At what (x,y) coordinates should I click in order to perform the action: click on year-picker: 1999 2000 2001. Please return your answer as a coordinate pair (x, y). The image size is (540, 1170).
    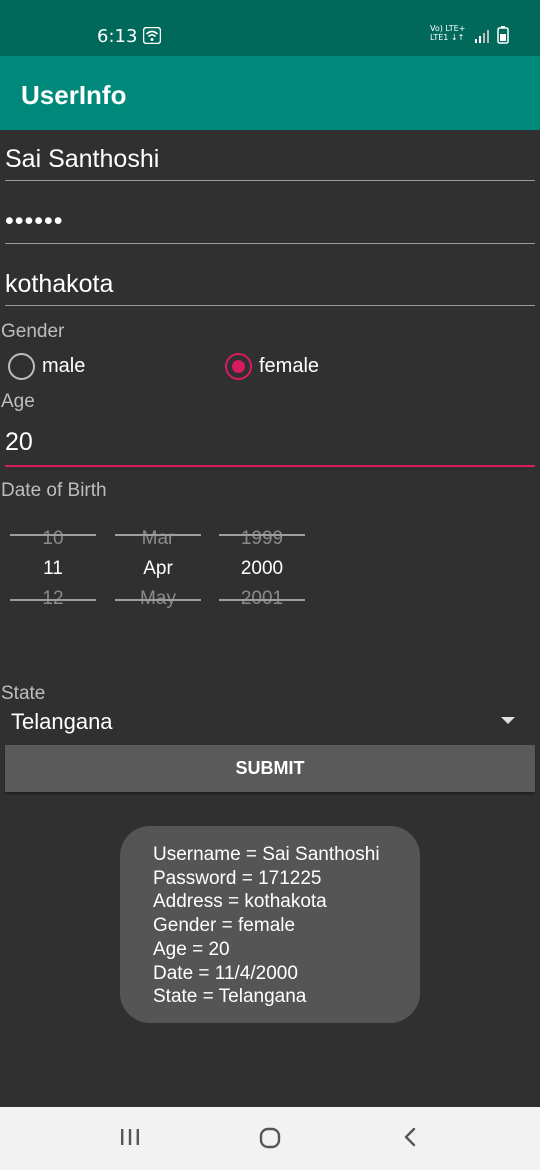
    Looking at the image, I should click on (262, 569).